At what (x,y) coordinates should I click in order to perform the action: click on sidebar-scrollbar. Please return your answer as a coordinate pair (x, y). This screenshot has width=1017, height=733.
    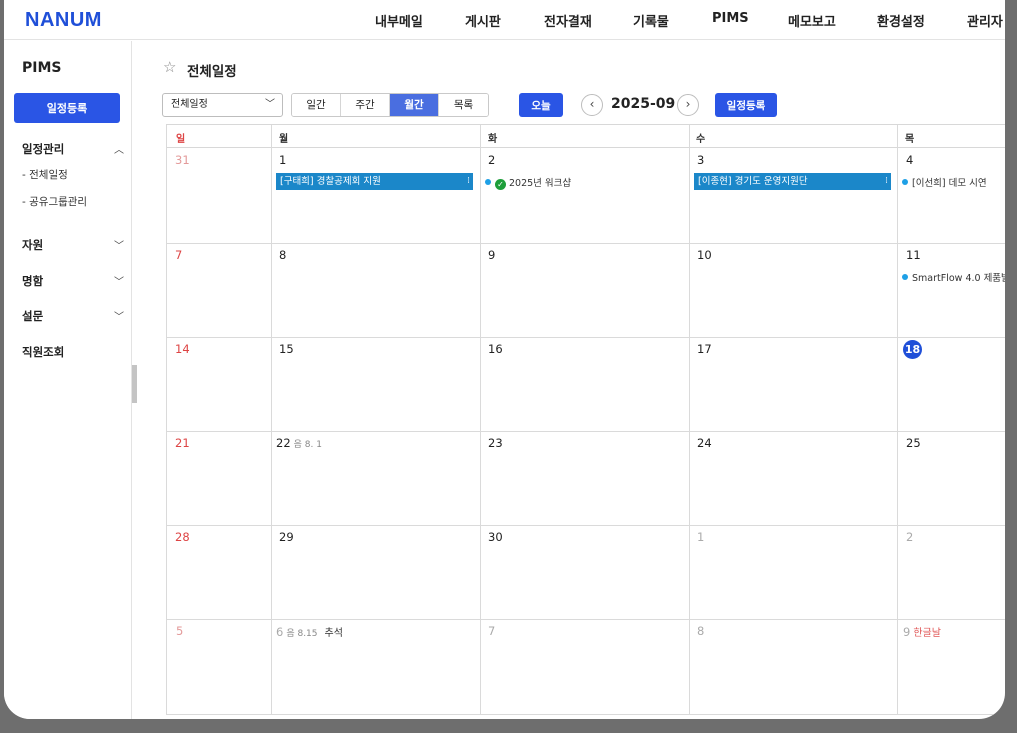
    Looking at the image, I should click on (134, 384).